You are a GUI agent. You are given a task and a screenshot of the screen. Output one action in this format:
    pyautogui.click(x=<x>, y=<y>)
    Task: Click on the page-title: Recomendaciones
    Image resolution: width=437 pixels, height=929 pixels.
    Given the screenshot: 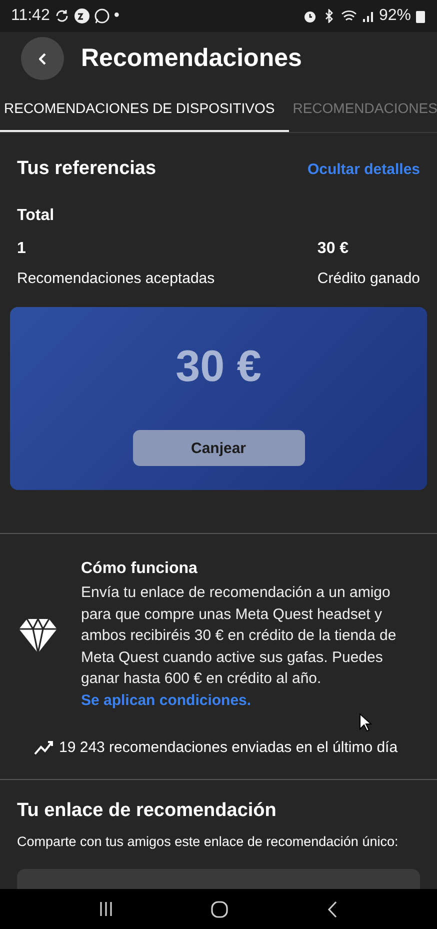 What is the action you would take?
    pyautogui.click(x=191, y=58)
    